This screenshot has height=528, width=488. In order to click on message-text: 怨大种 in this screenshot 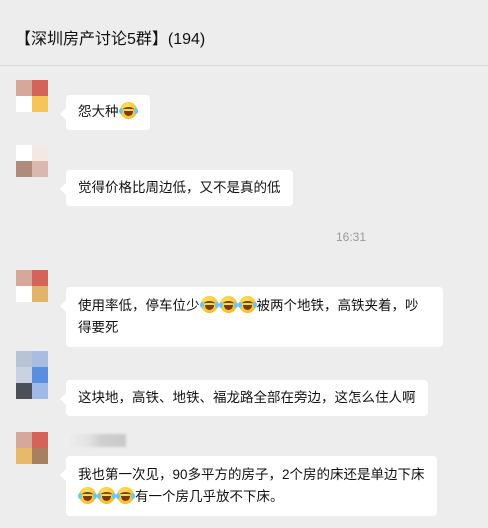, I will do `click(98, 111)`.